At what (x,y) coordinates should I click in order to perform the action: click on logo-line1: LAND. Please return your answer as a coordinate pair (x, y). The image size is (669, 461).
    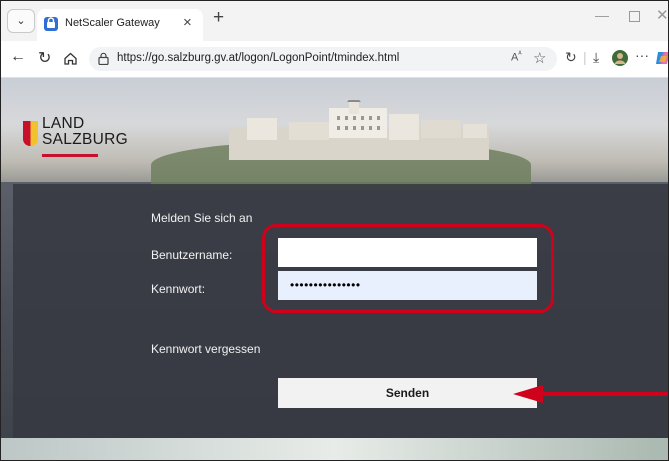
    Looking at the image, I should click on (63, 123).